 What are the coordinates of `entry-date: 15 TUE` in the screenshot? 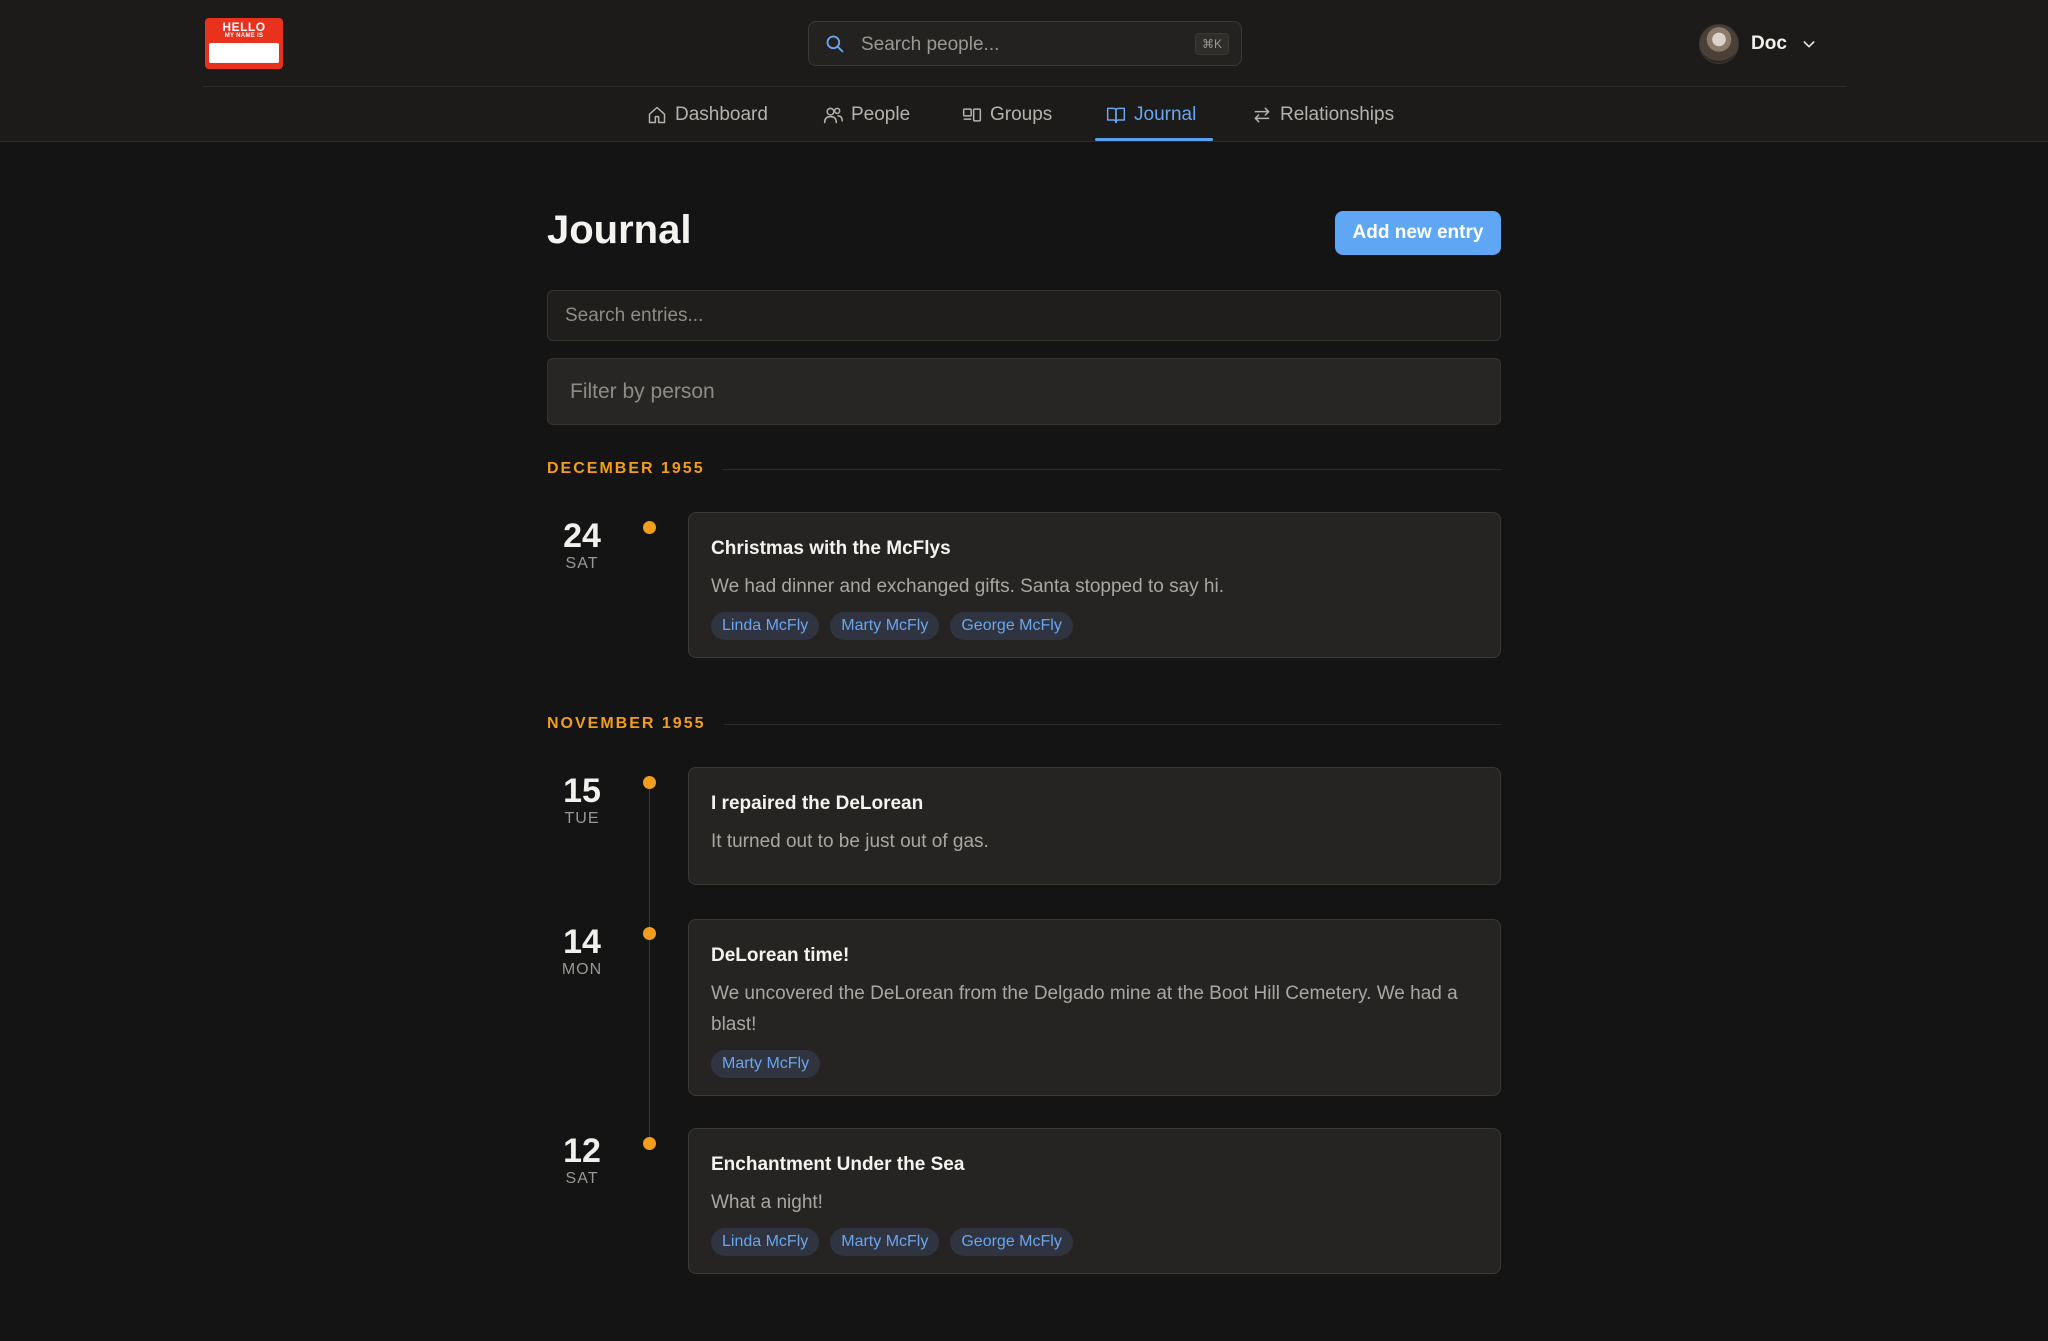 It's located at (582, 800).